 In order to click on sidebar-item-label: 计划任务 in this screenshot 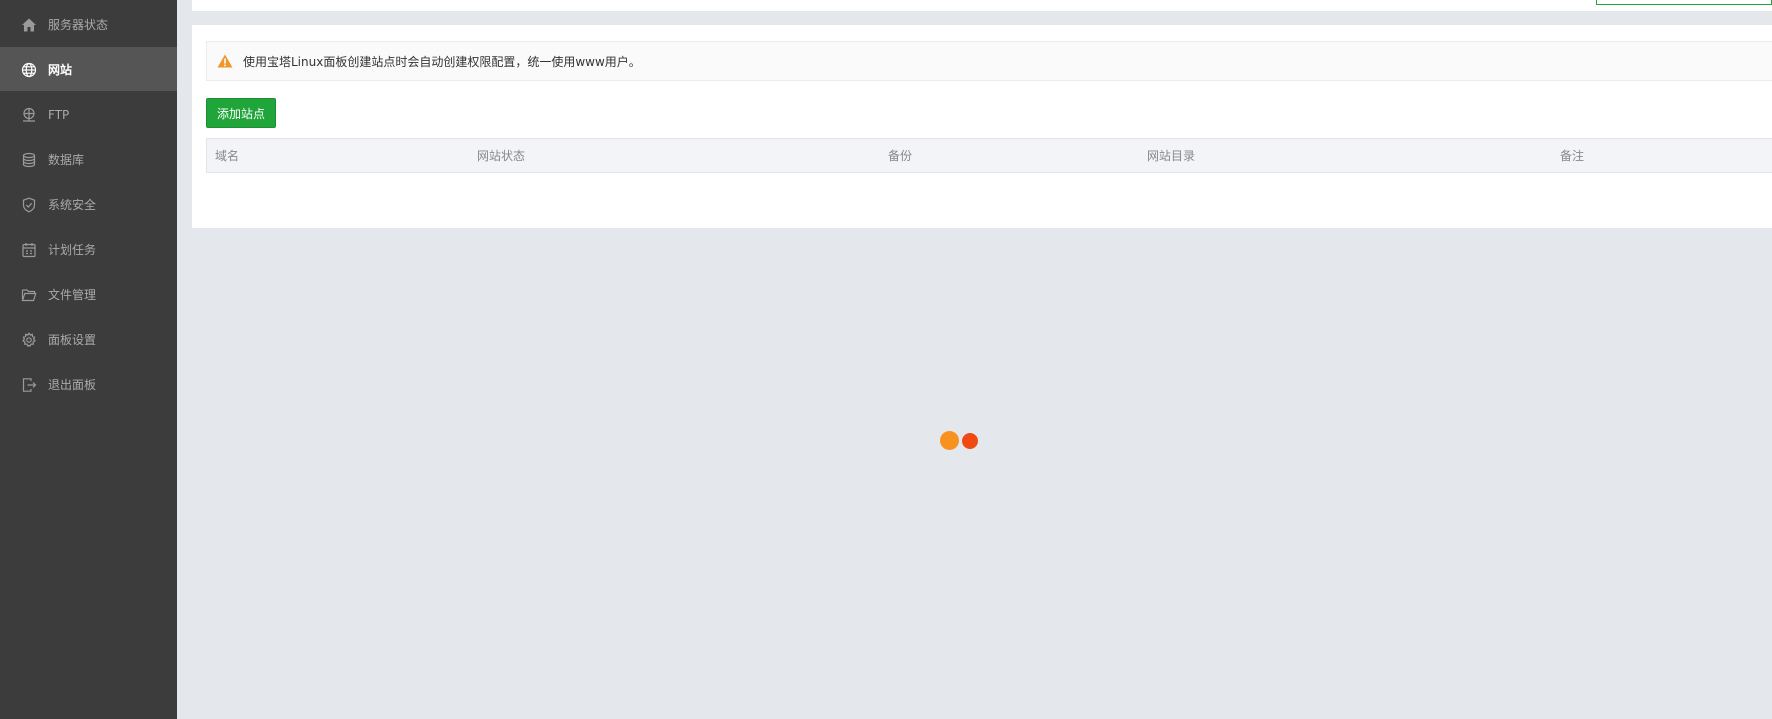, I will do `click(72, 250)`.